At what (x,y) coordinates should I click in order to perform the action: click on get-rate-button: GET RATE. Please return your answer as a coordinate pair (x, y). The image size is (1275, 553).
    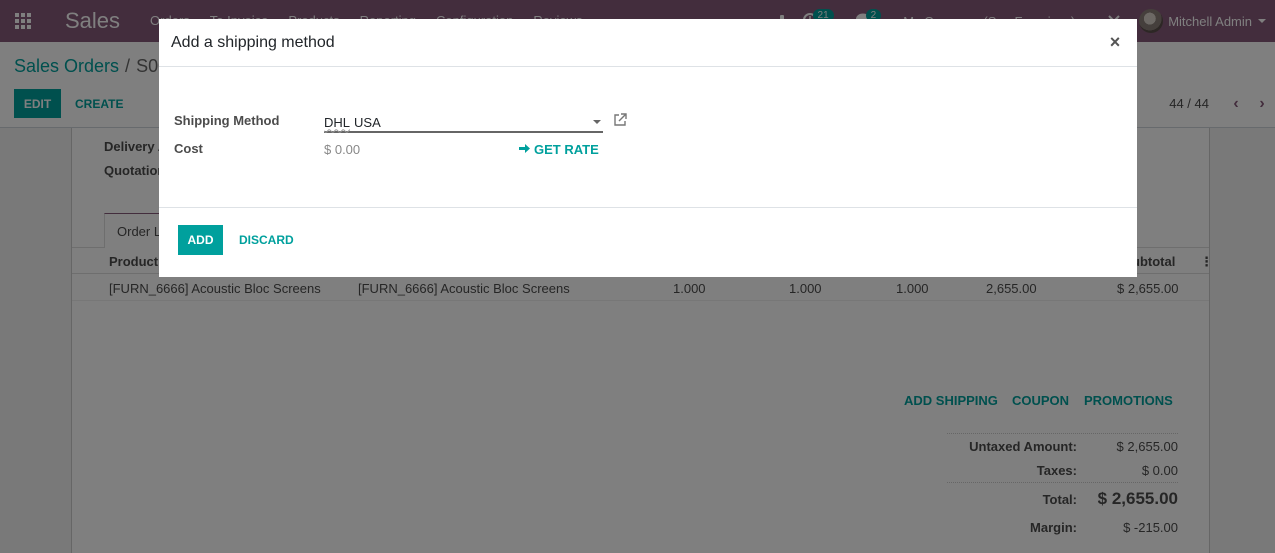
    Looking at the image, I should click on (559, 149).